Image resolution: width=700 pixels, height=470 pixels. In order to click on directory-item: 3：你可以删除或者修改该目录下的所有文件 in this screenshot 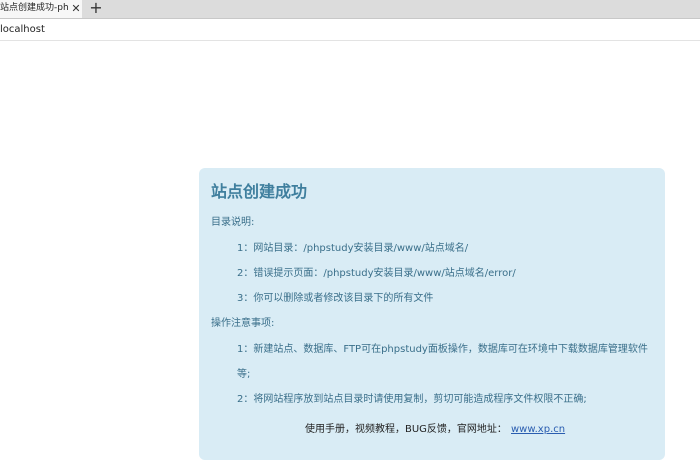, I will do `click(335, 298)`.